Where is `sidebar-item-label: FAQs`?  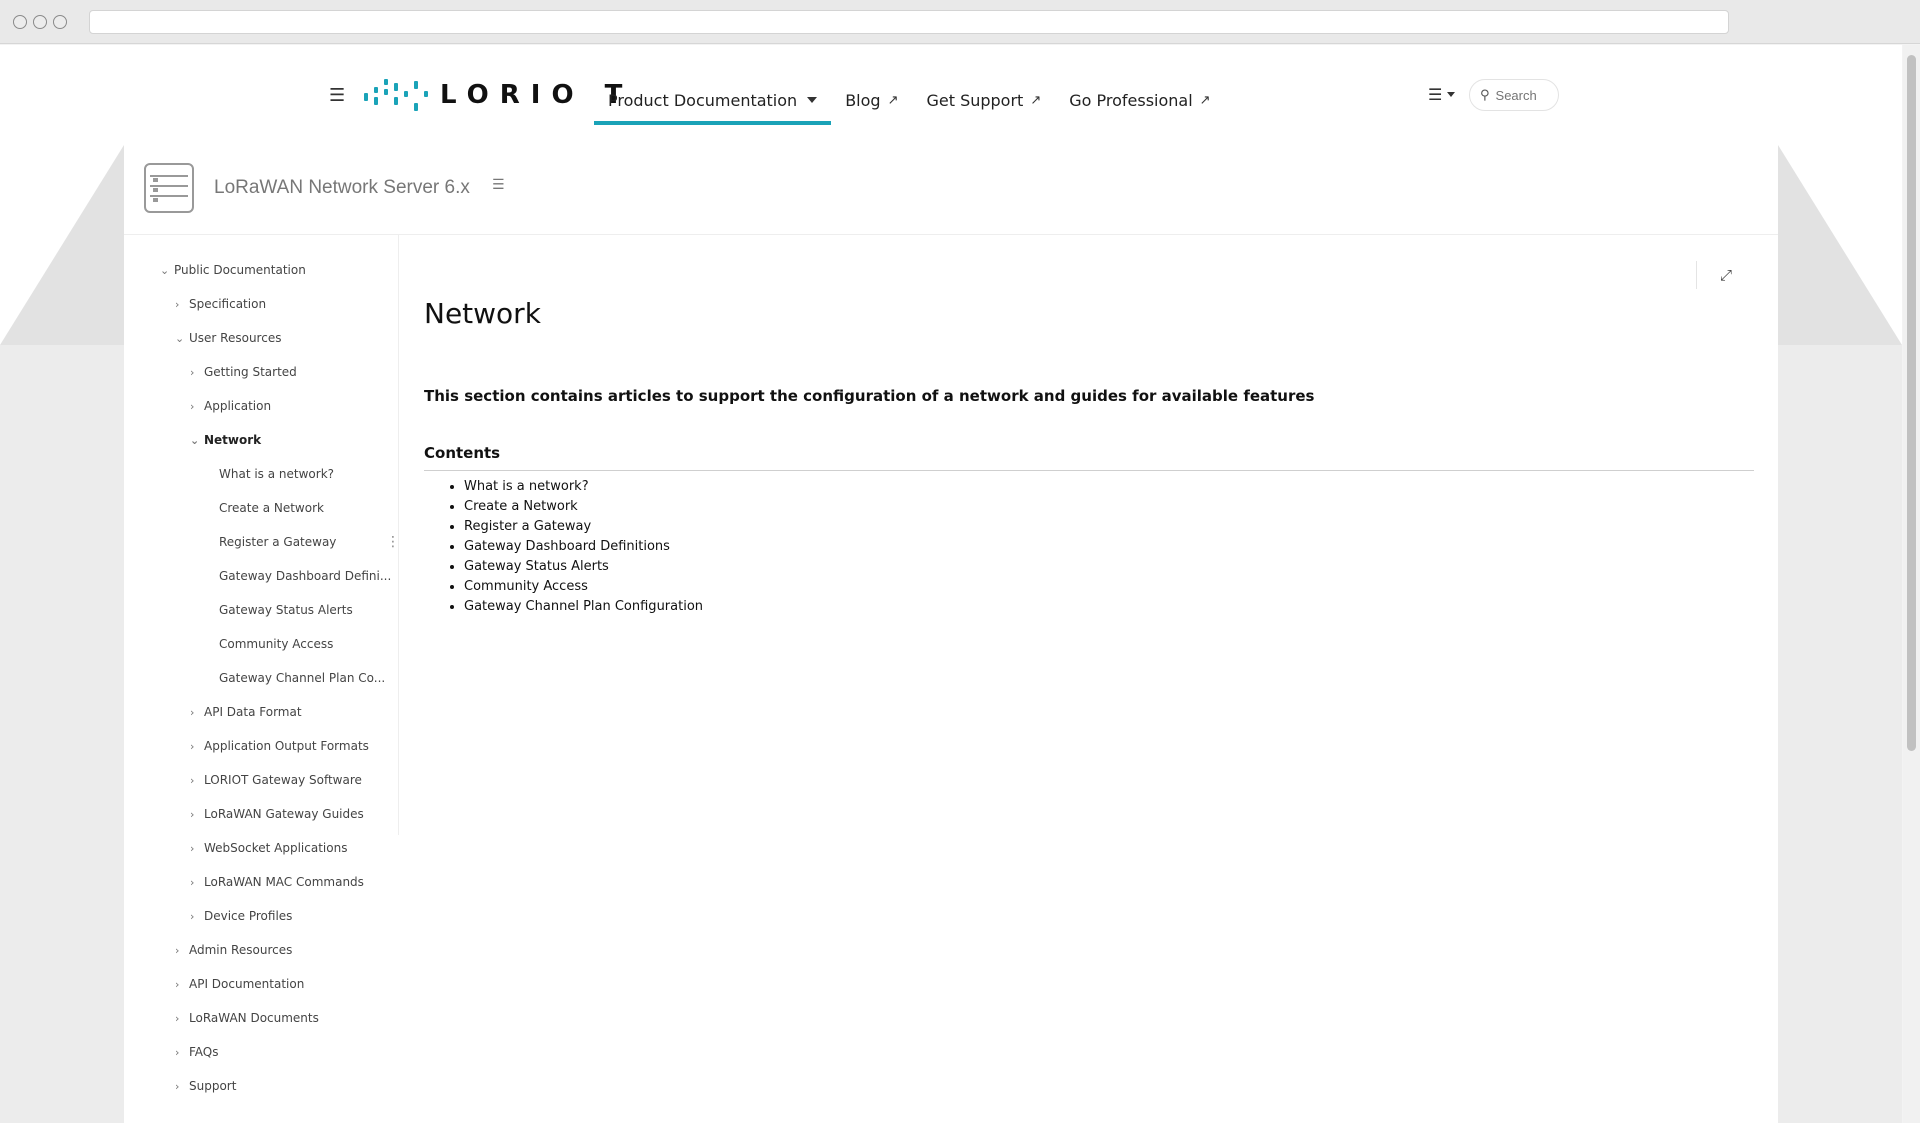
sidebar-item-label: FAQs is located at coordinates (204, 1052).